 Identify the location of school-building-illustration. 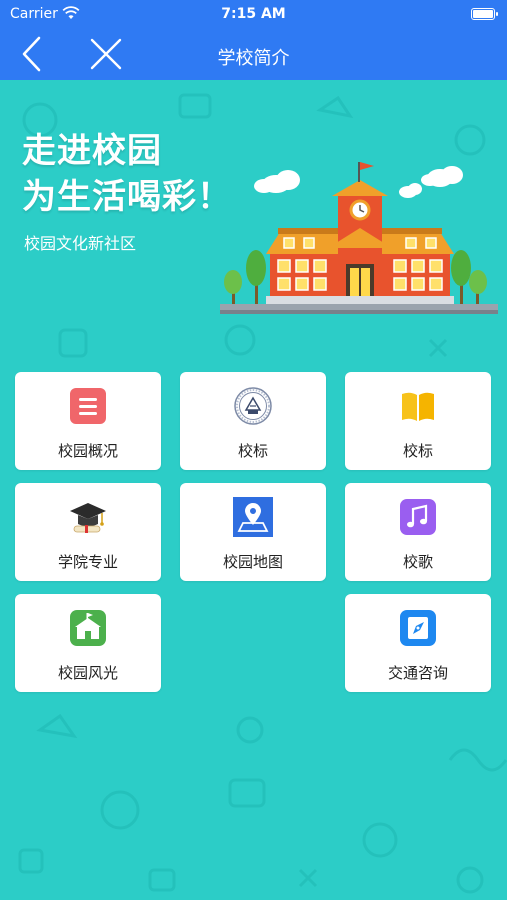
(359, 238).